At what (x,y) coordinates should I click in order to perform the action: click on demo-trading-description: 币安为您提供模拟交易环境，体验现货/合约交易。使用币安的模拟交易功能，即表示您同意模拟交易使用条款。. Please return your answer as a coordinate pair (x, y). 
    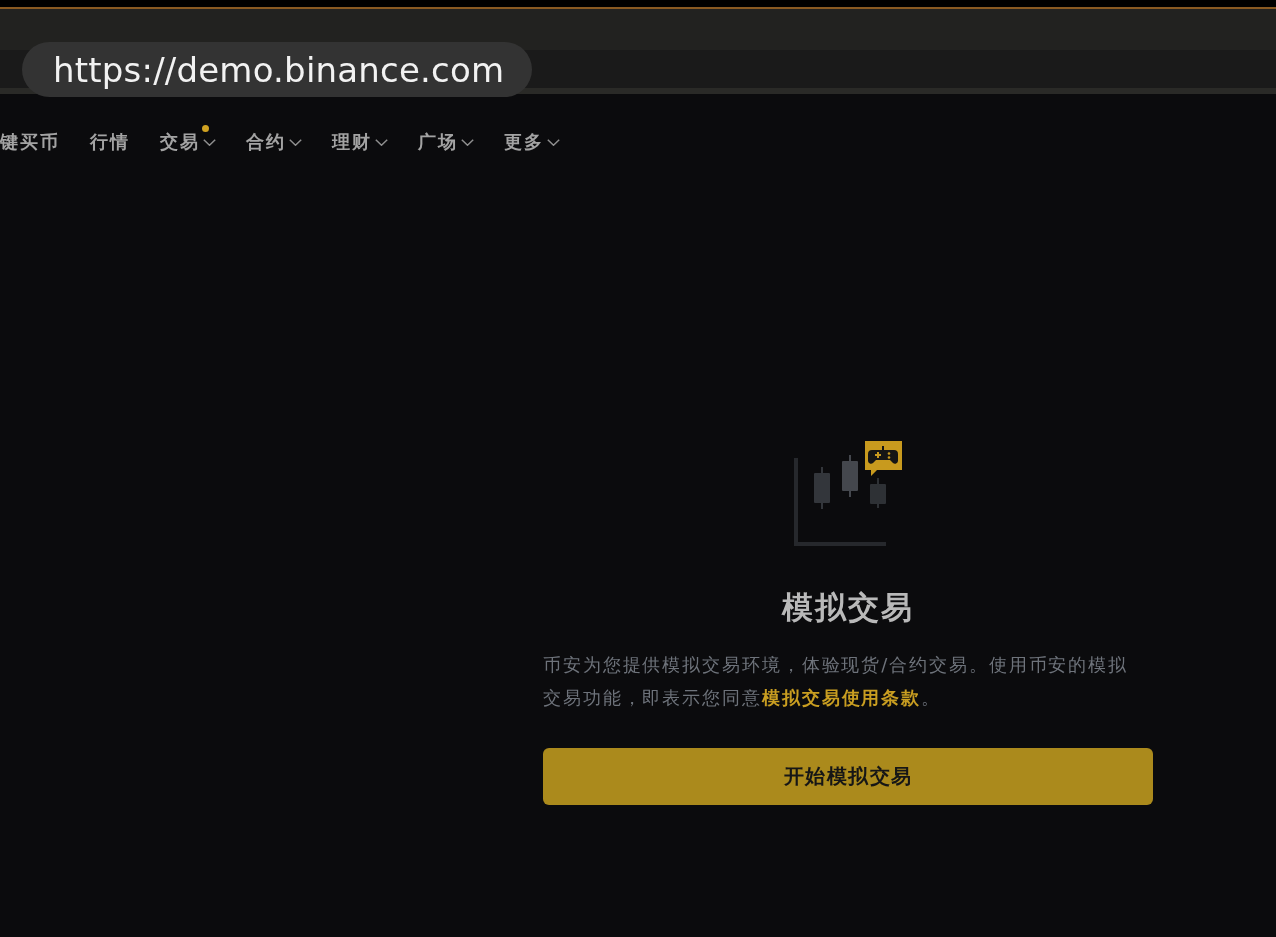
    Looking at the image, I should click on (836, 681).